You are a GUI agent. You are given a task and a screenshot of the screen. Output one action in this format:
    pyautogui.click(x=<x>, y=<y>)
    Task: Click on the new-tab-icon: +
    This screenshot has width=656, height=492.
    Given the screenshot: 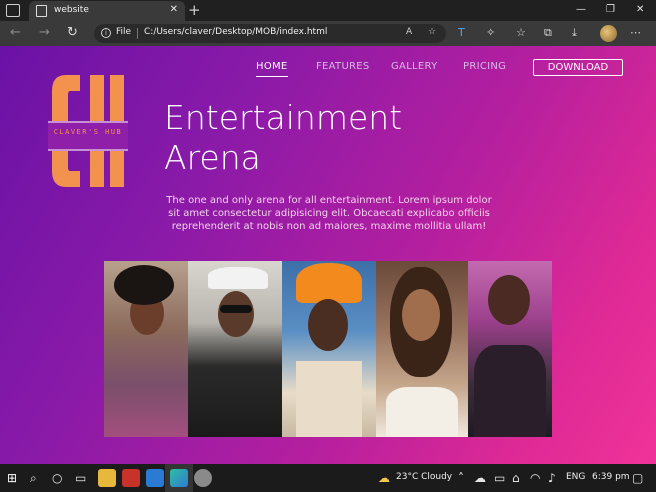 What is the action you would take?
    pyautogui.click(x=194, y=10)
    